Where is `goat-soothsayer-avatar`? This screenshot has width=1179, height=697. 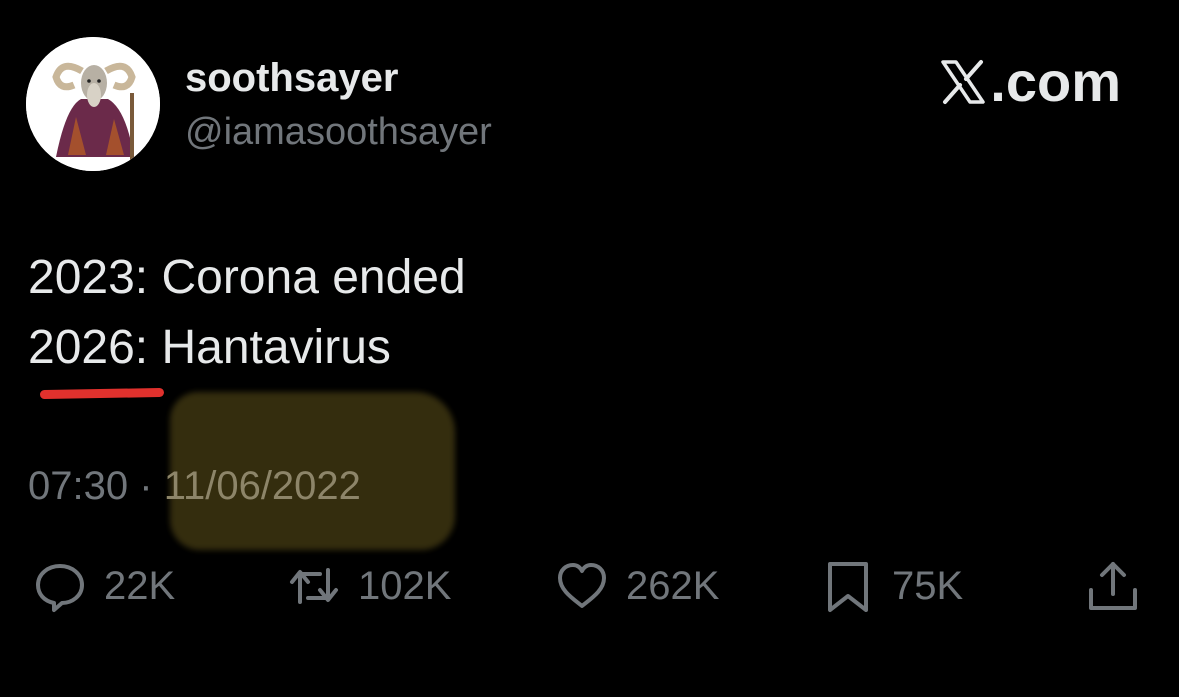 goat-soothsayer-avatar is located at coordinates (93, 104).